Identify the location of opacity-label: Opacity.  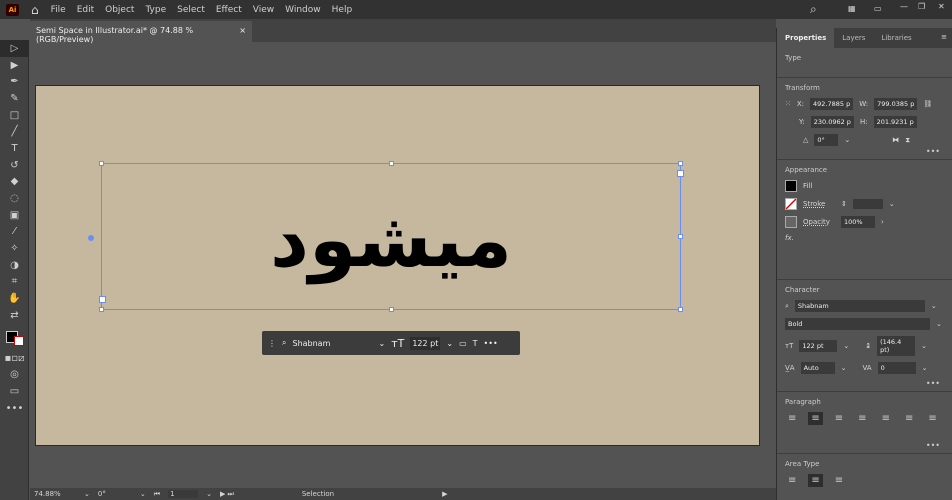
(819, 222).